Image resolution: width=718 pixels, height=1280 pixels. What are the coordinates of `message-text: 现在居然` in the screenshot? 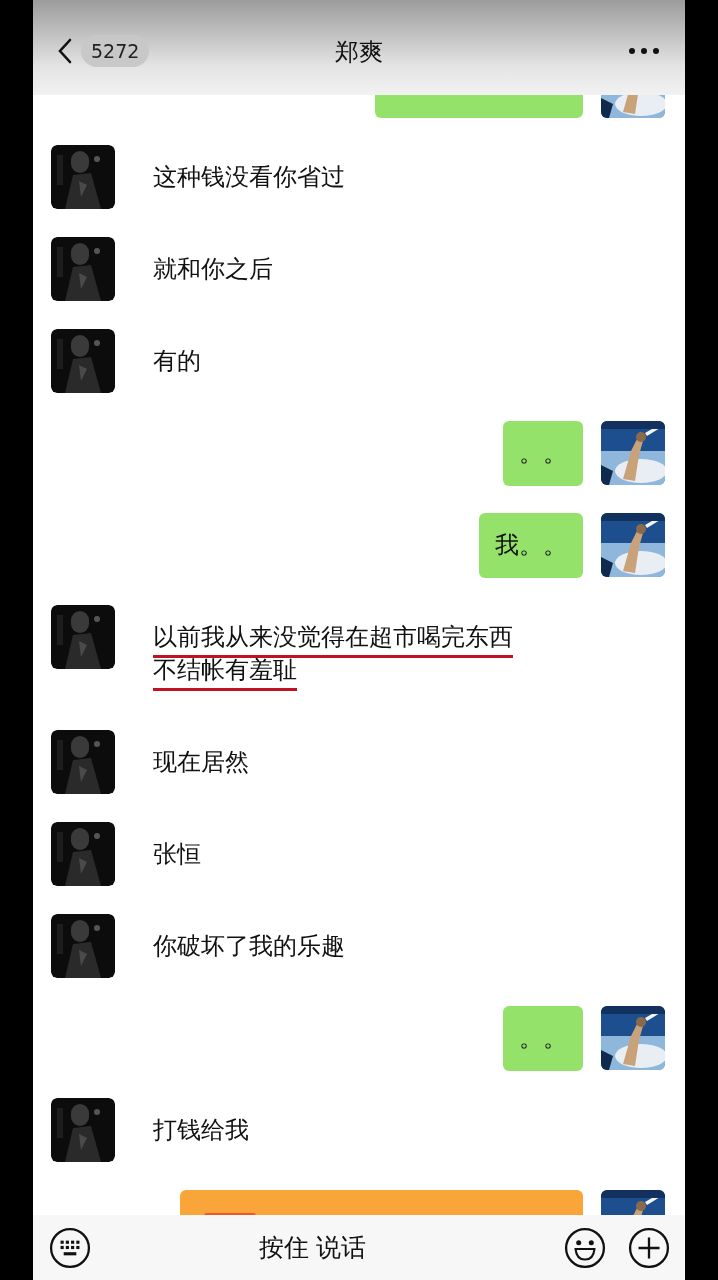 It's located at (201, 762).